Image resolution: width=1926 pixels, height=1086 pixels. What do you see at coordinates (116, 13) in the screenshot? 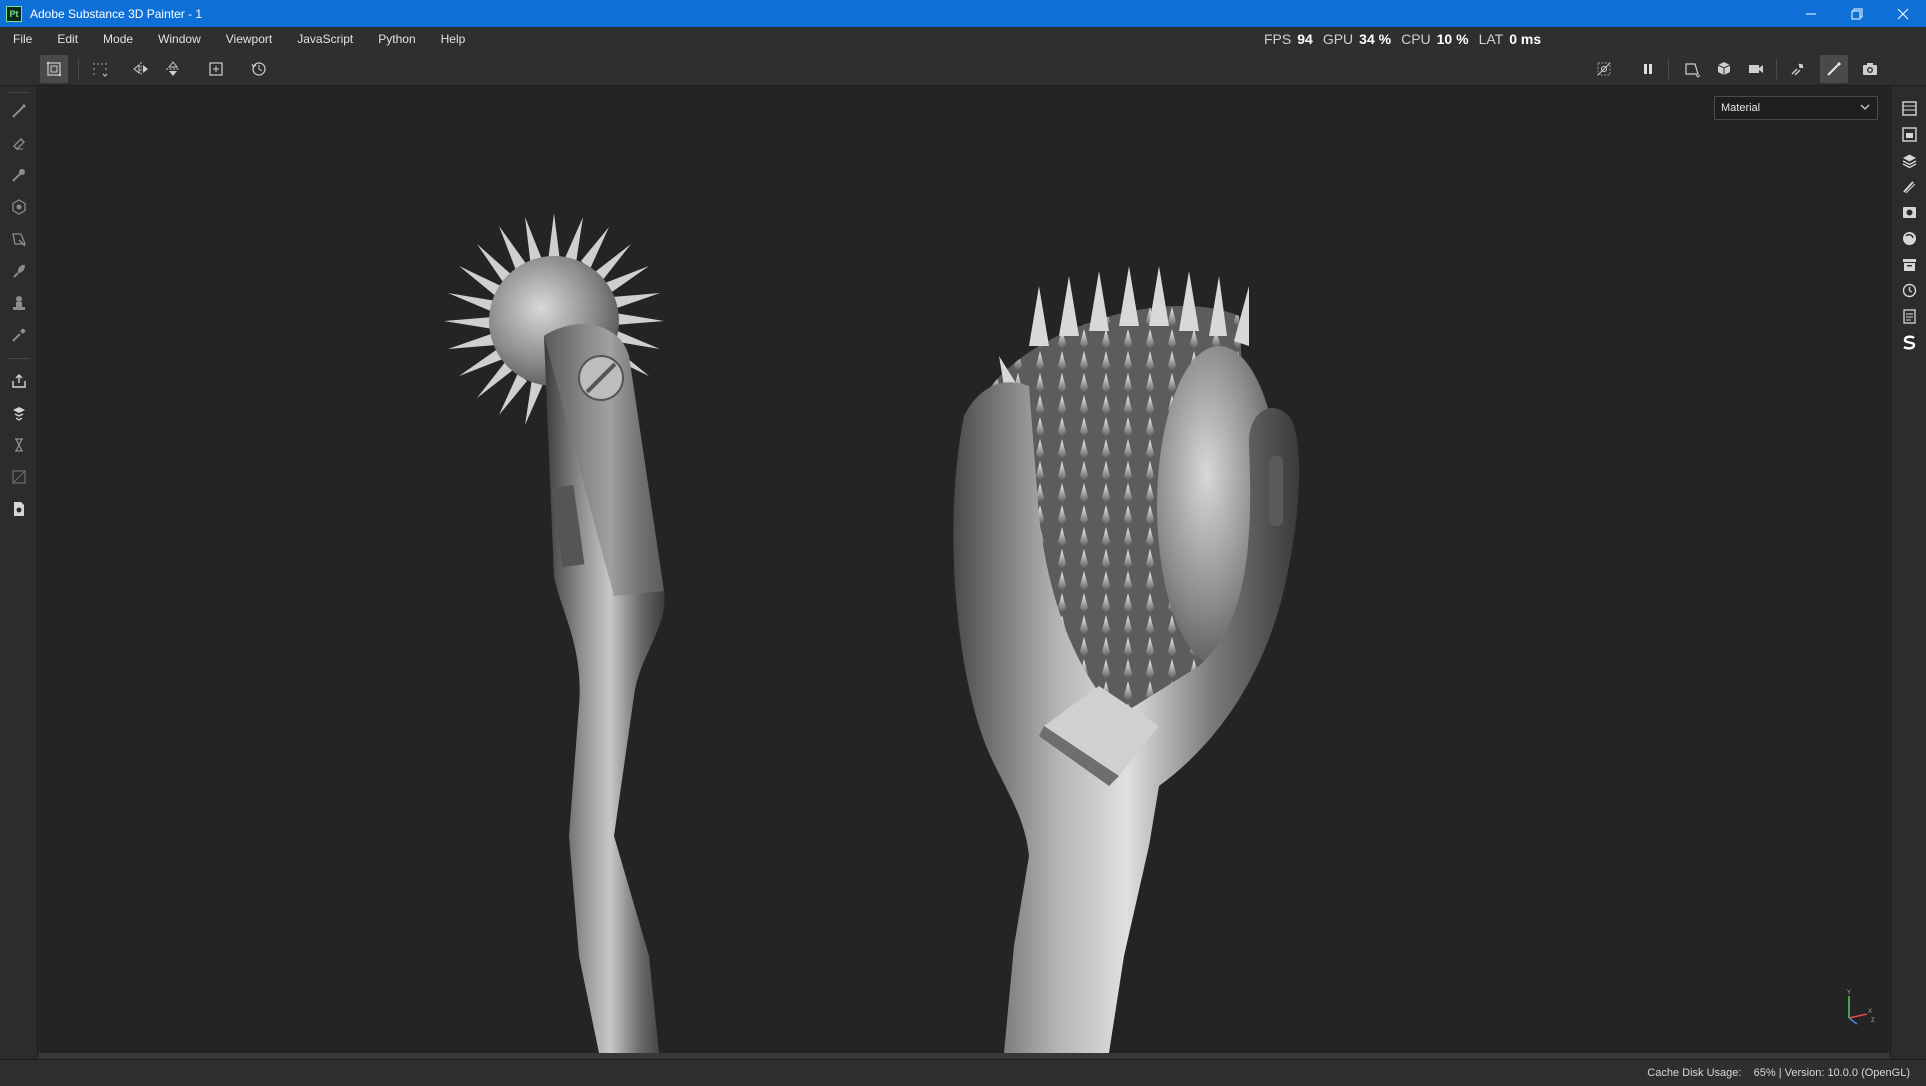
I see `window-title: Adobe Substance 3D Painter - 1` at bounding box center [116, 13].